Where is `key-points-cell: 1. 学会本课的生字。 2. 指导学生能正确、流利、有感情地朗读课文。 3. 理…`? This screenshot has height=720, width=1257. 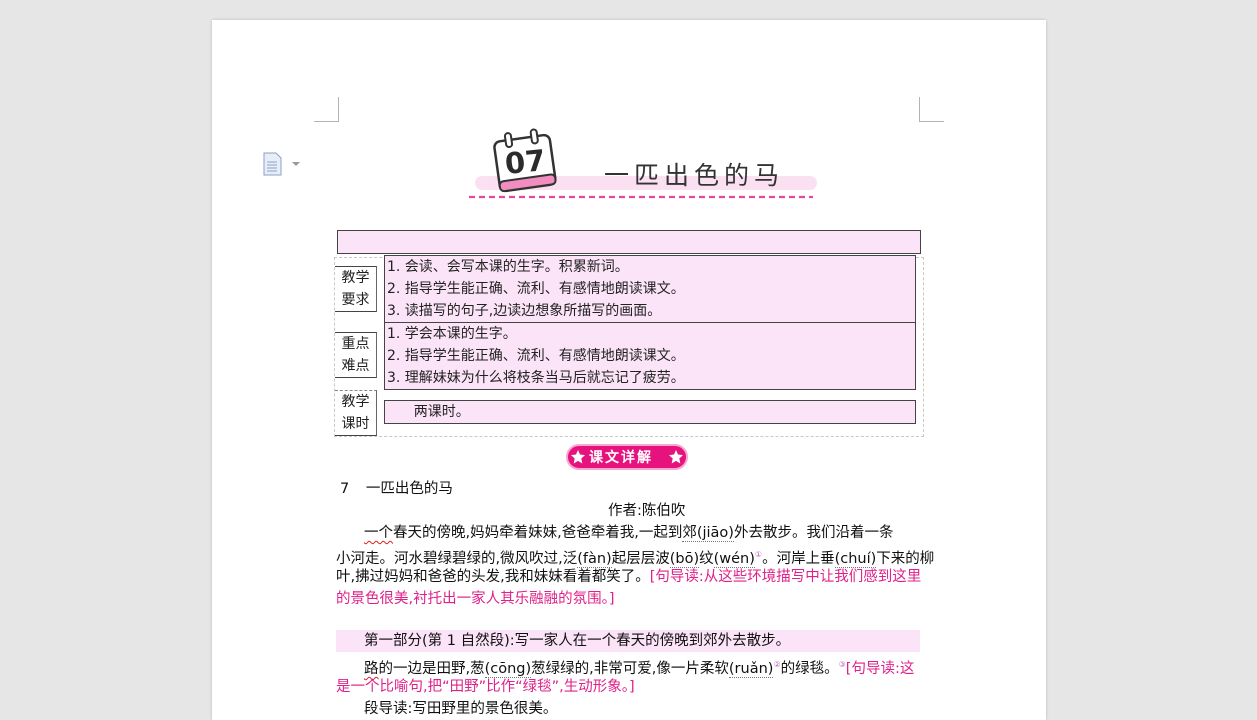 key-points-cell: 1. 学会本课的生字。 2. 指导学生能正确、流利、有感情地朗读课文。 3. 理… is located at coordinates (650, 356).